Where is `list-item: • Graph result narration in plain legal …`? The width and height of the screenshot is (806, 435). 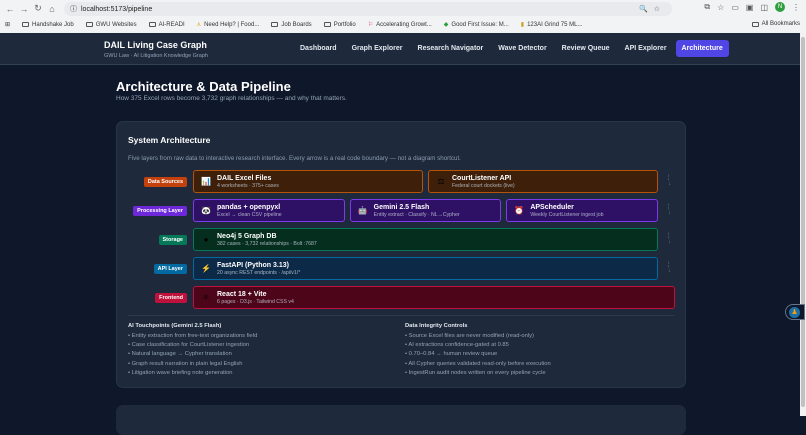 list-item: • Graph result narration in plain legal … is located at coordinates (185, 363).